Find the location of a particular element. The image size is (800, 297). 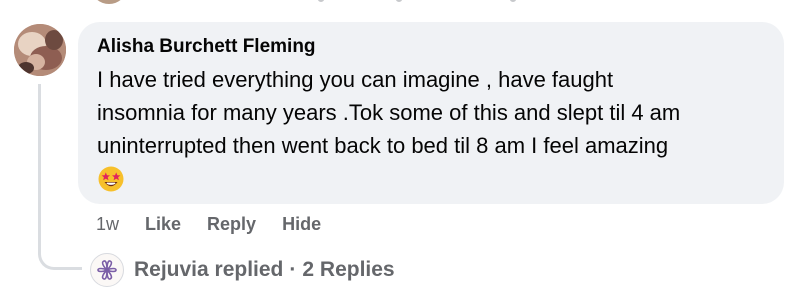

replier-label: Rejuvia replied is located at coordinates (209, 269).